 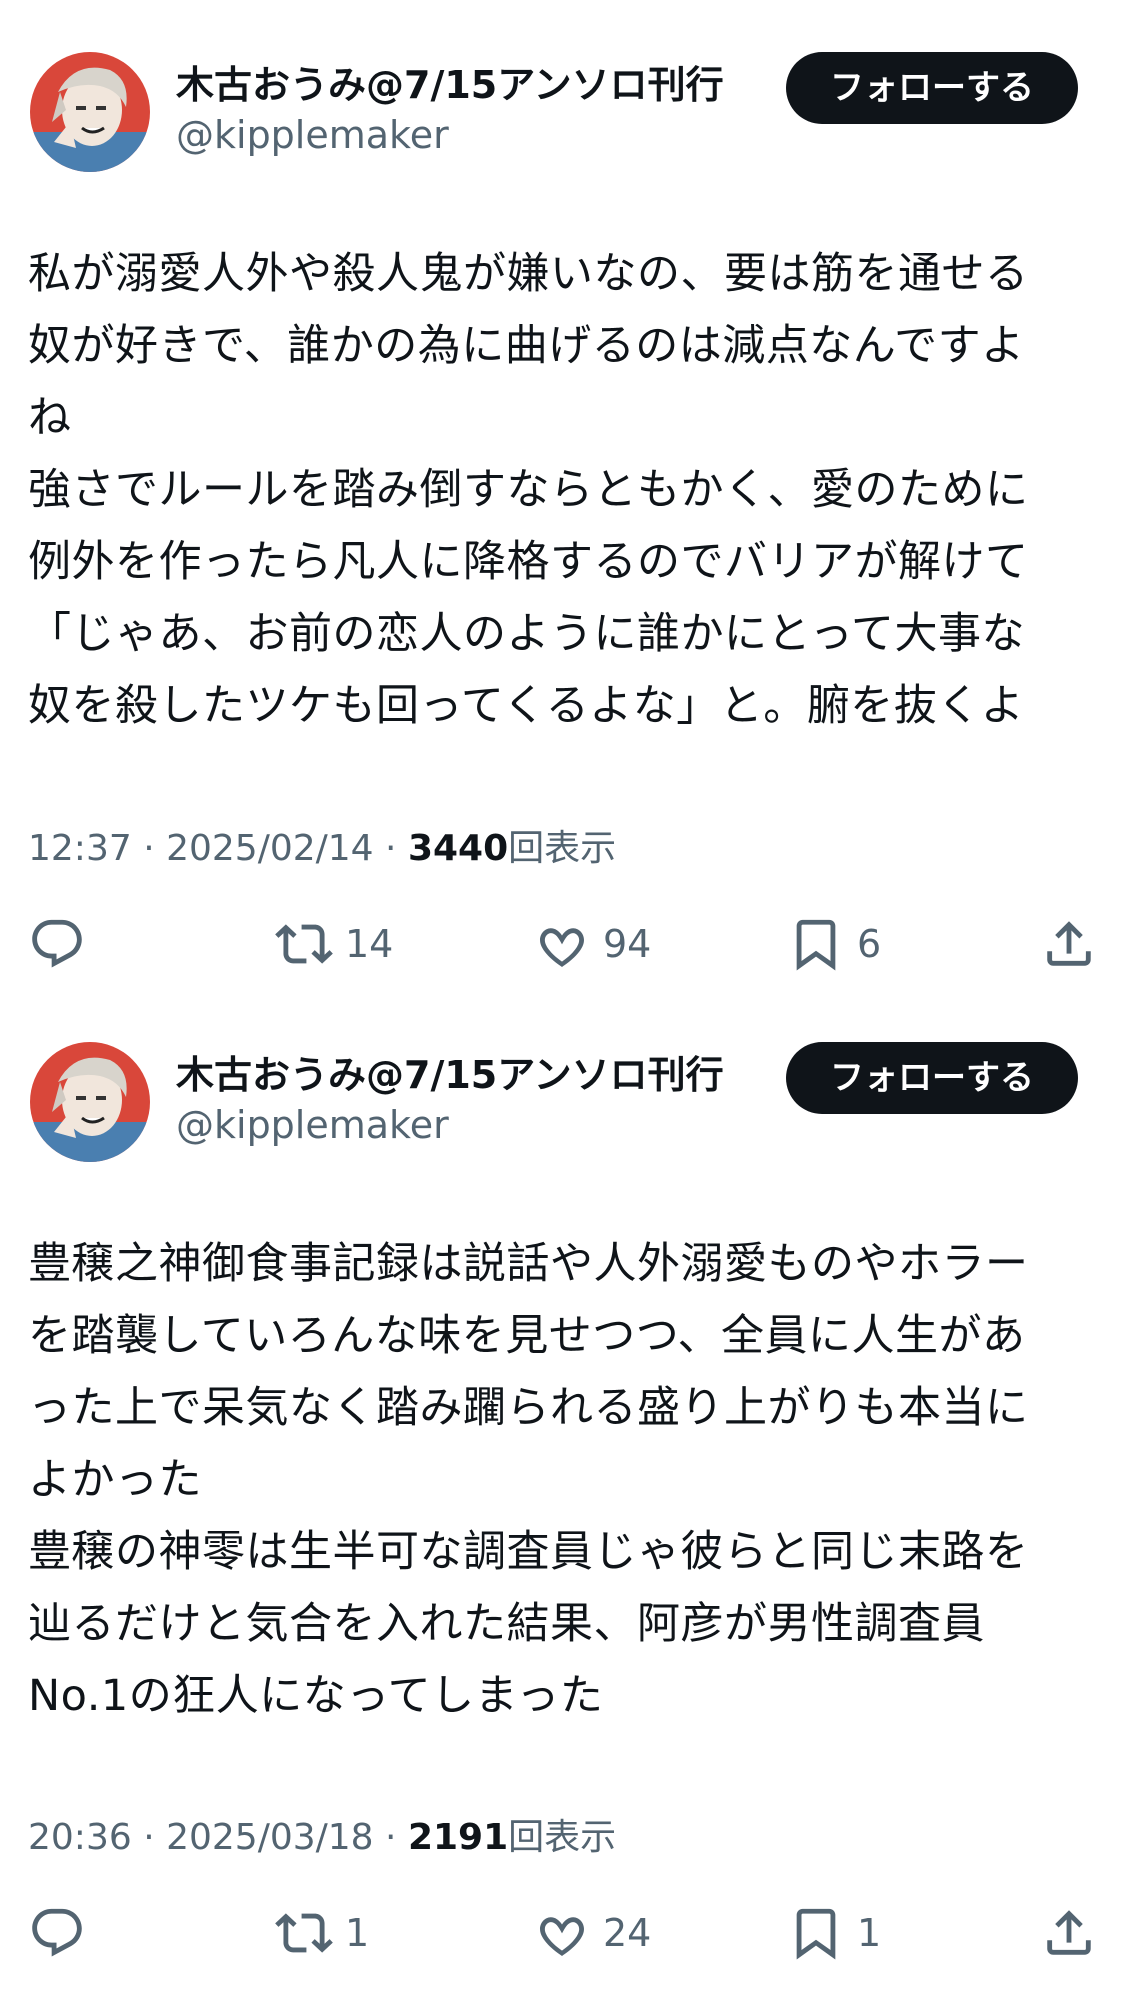 I want to click on like-count: 24, so click(x=627, y=1933).